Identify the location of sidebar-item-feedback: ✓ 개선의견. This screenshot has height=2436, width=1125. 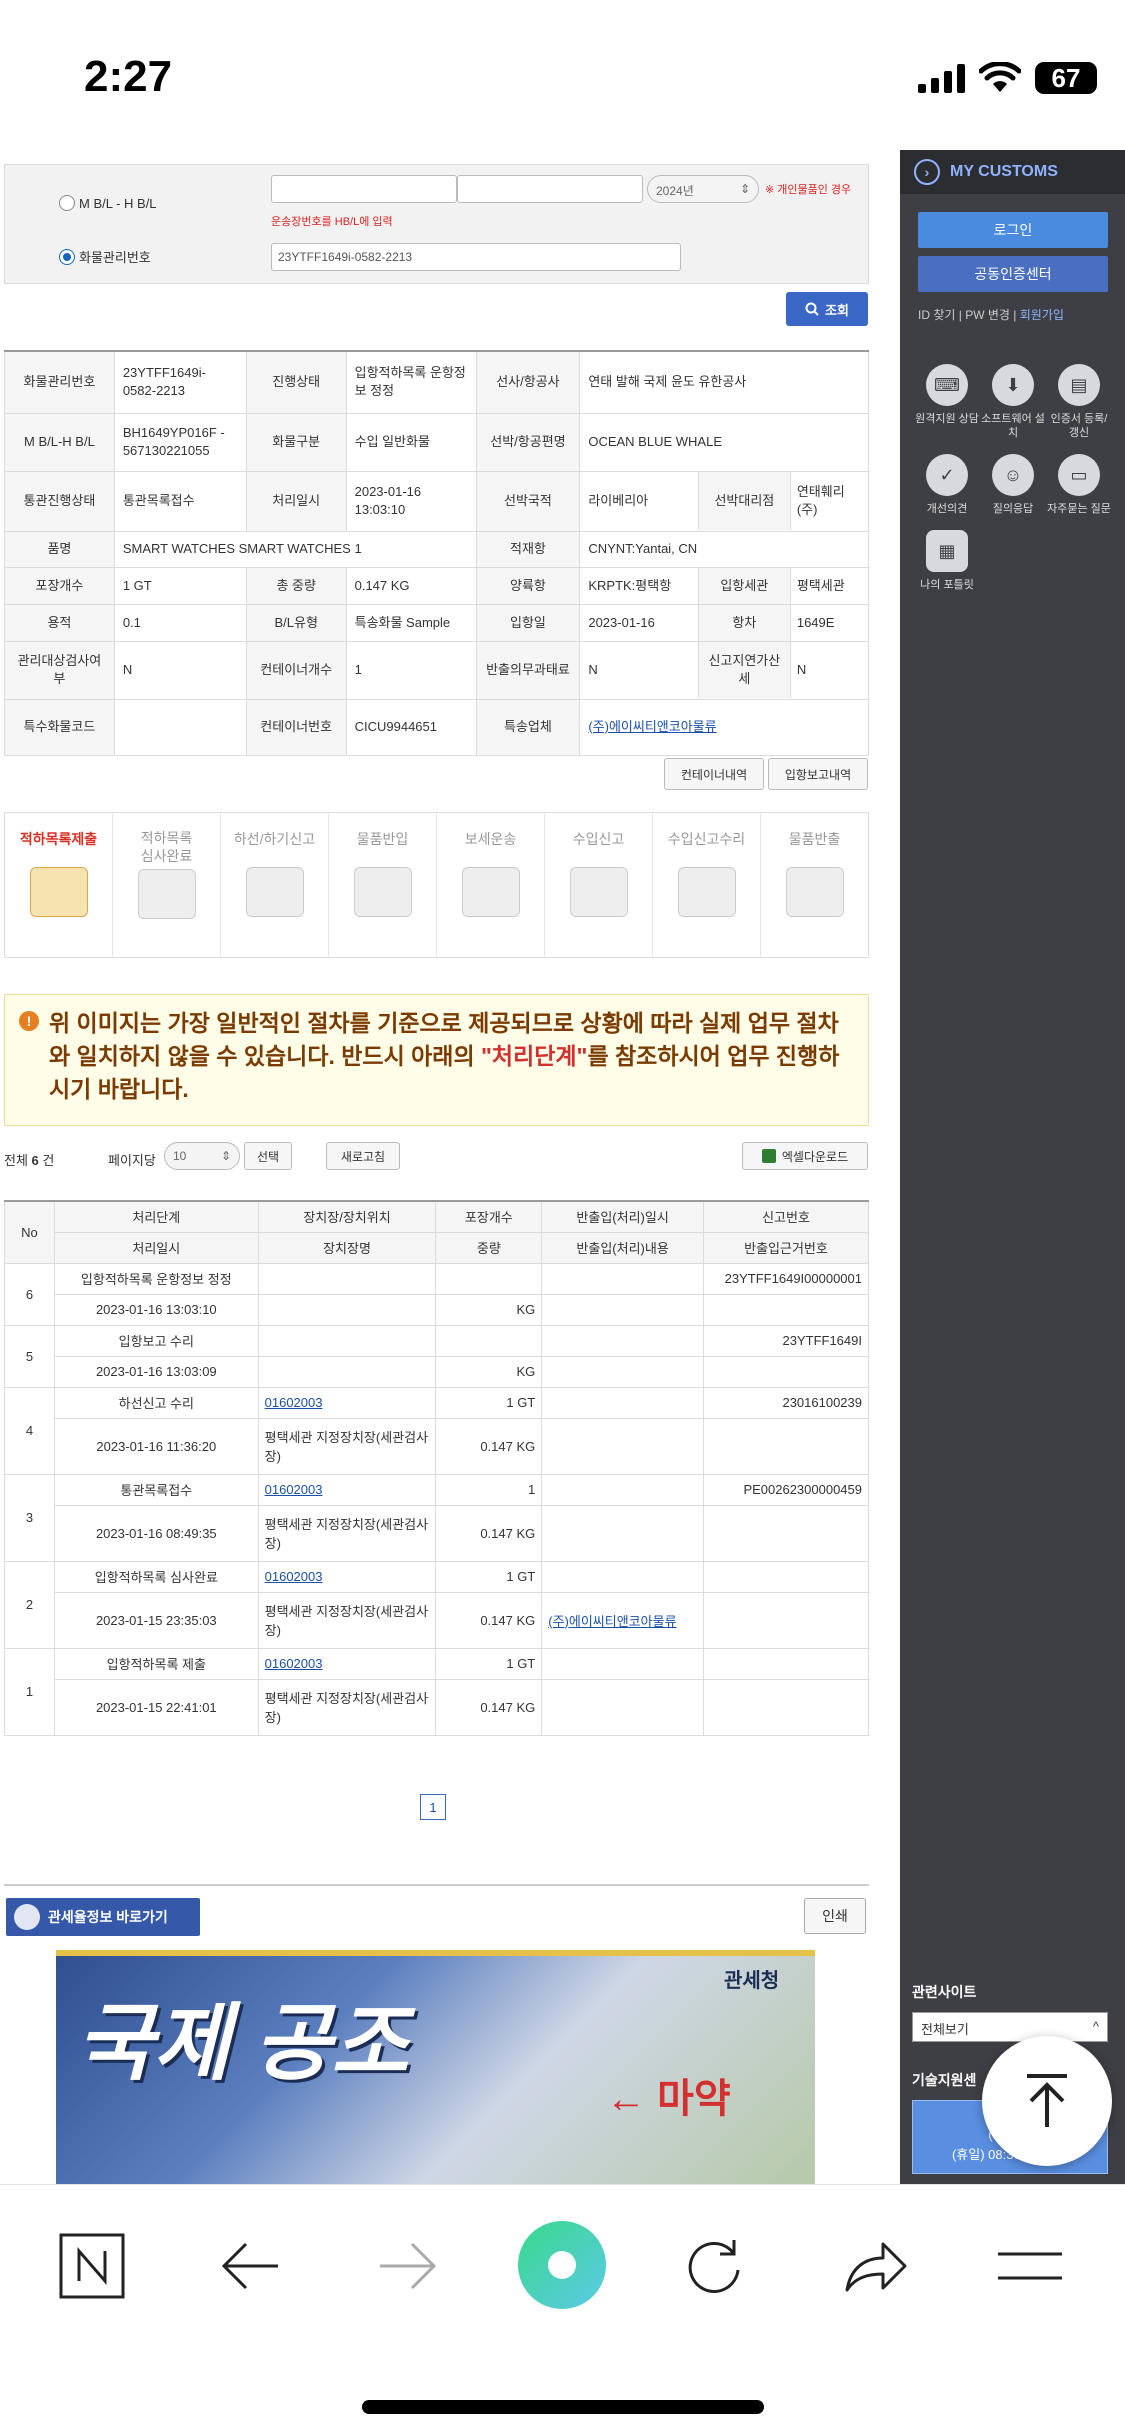
(947, 485).